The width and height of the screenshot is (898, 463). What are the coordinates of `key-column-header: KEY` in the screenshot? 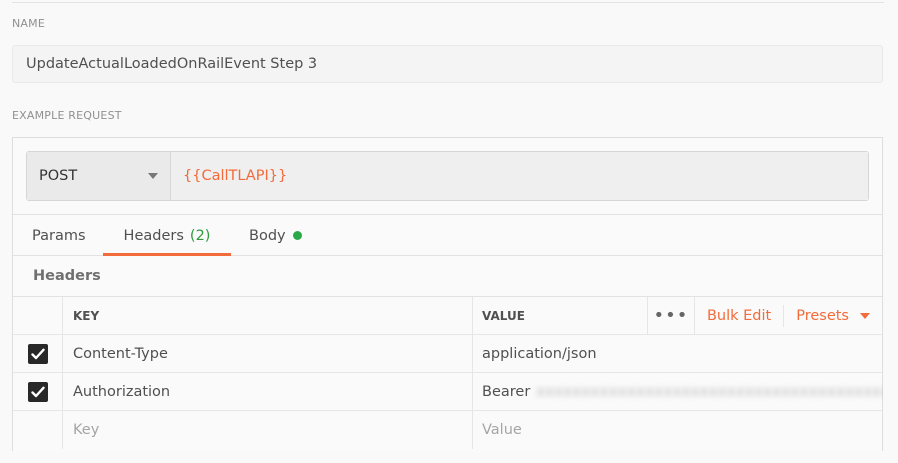 It's located at (268, 315).